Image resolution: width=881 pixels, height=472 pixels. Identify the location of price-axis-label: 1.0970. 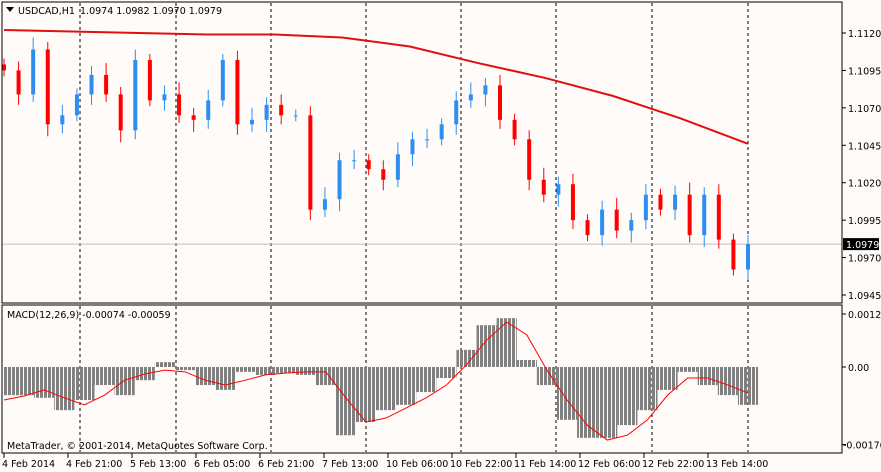
(864, 259).